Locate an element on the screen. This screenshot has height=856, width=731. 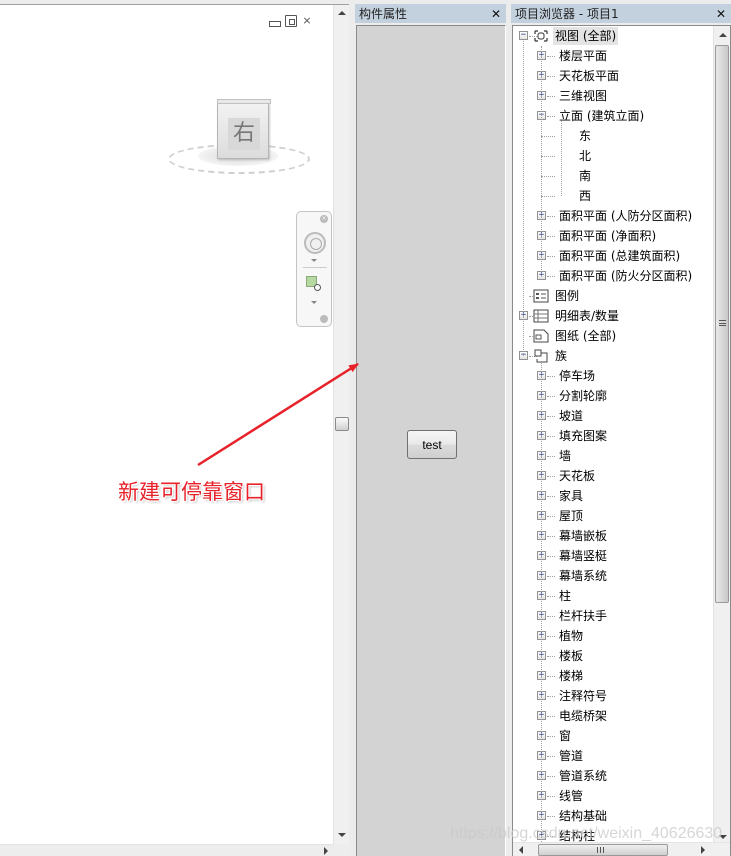
tree-item-label: 植物 is located at coordinates (571, 636).